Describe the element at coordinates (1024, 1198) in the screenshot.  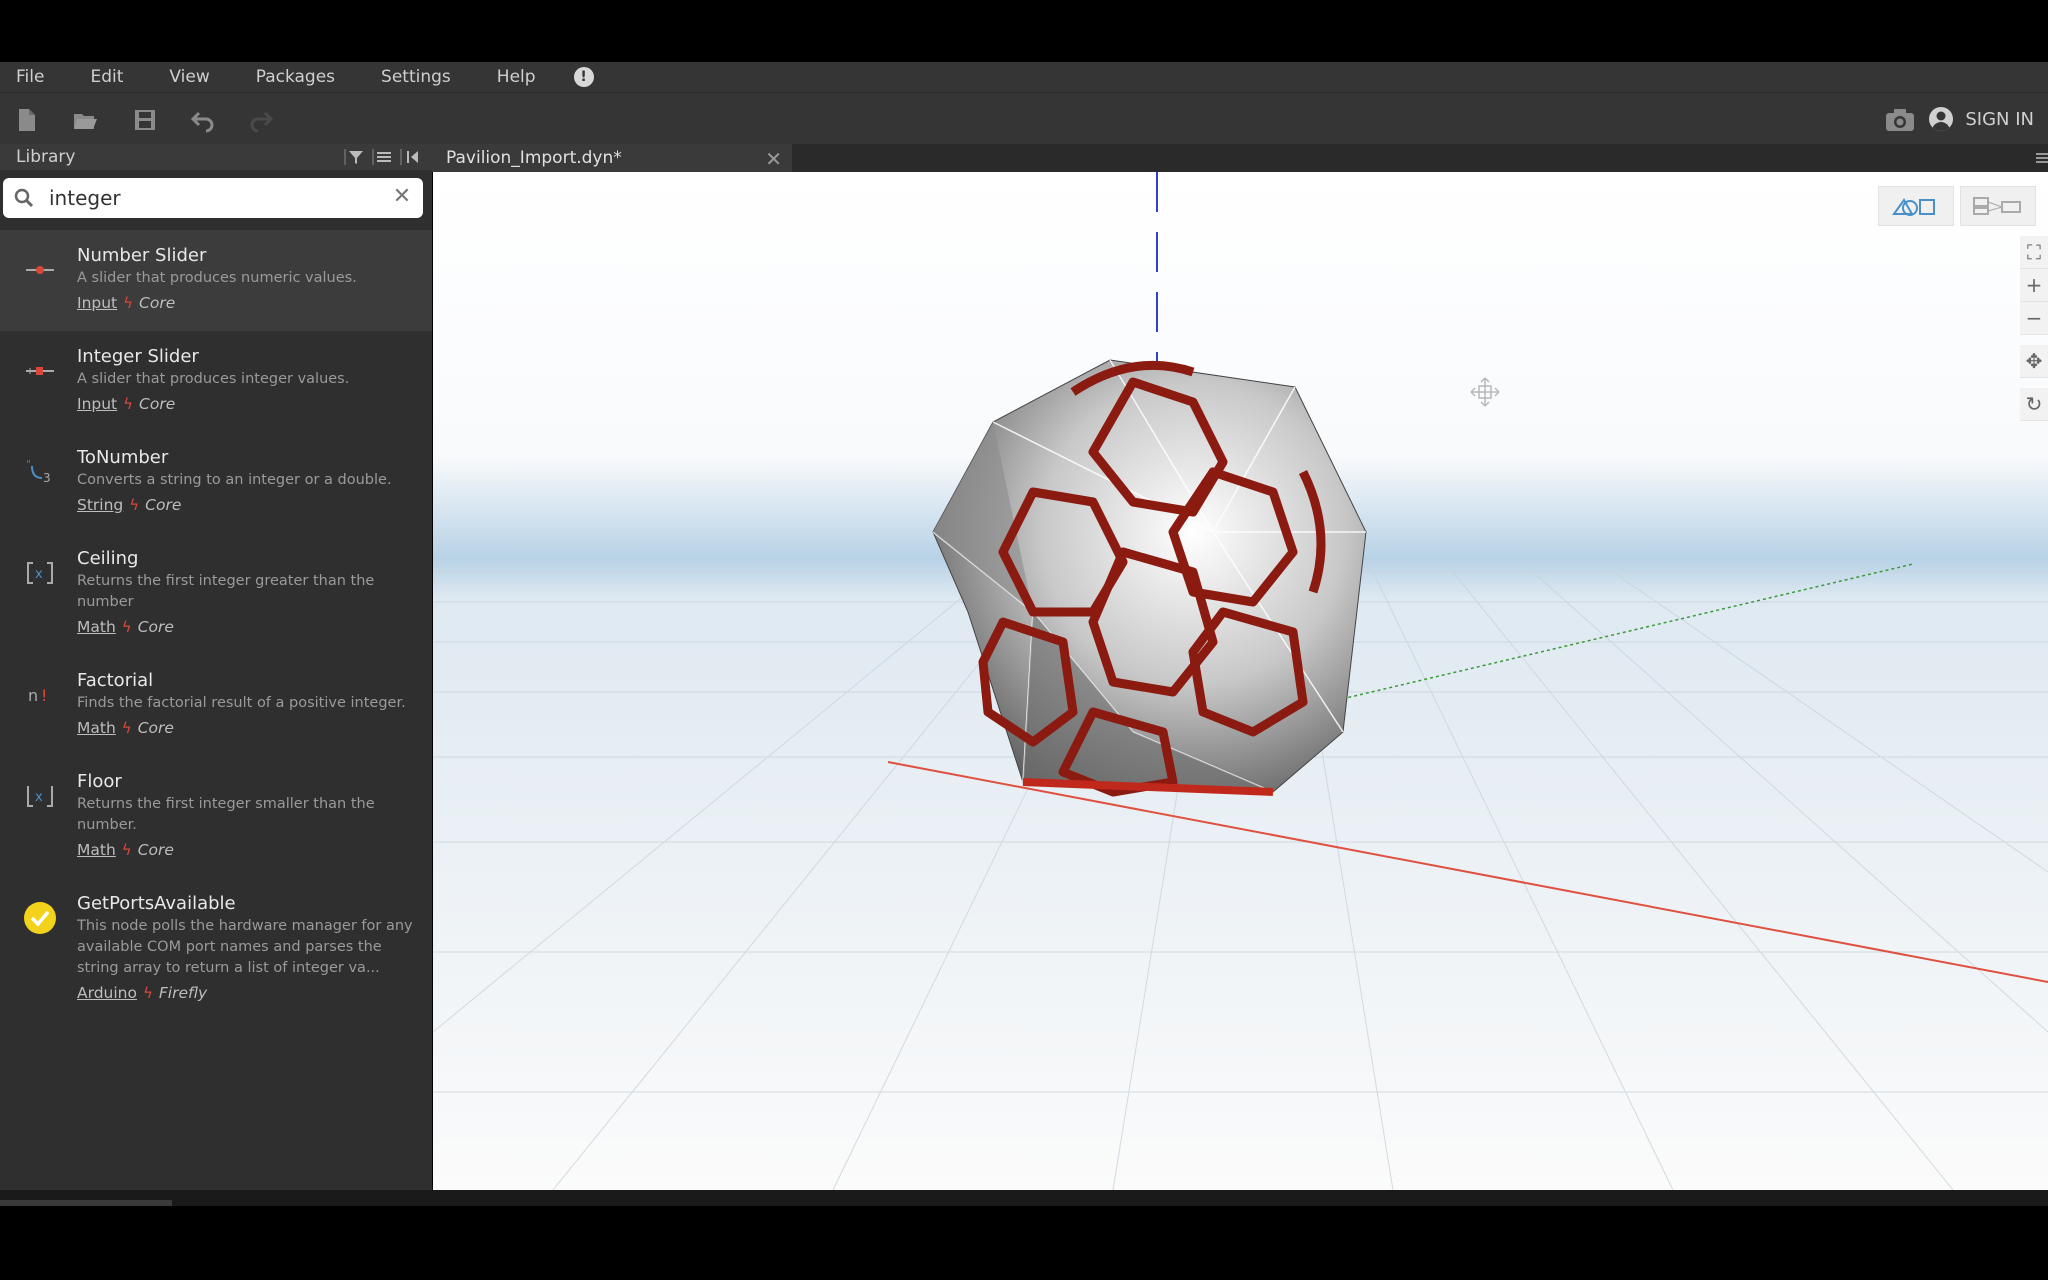
I see `status-bar` at that location.